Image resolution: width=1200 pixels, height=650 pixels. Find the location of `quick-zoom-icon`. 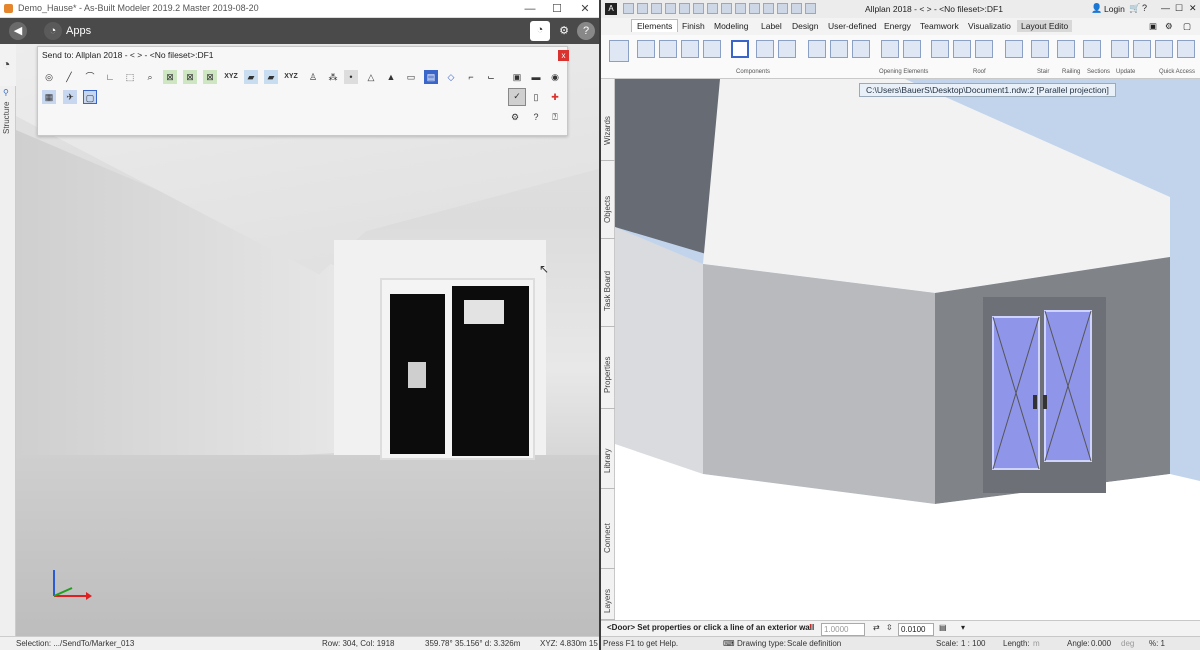

quick-zoom-icon is located at coordinates (768, 8).